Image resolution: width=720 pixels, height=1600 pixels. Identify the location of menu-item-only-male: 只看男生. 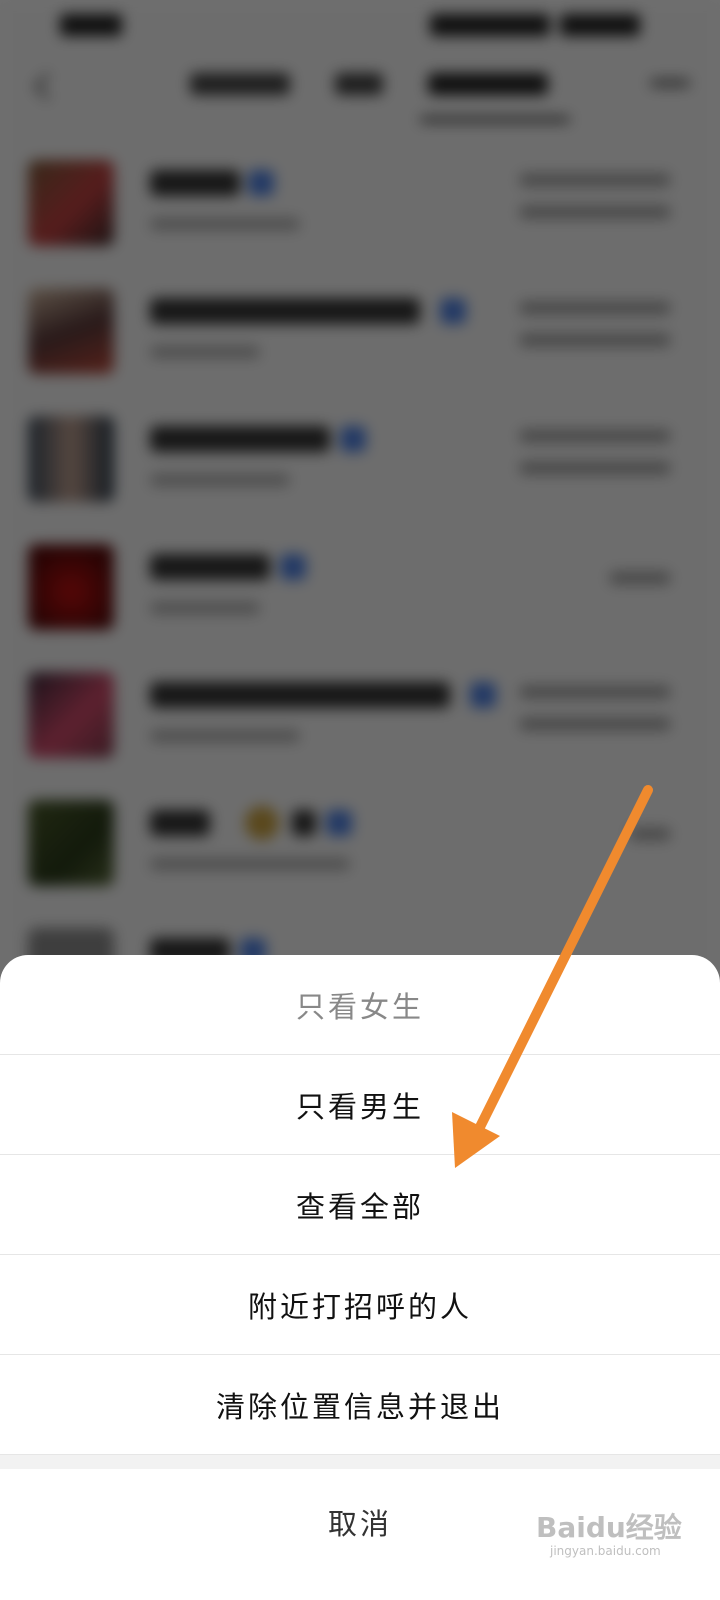
(360, 1105).